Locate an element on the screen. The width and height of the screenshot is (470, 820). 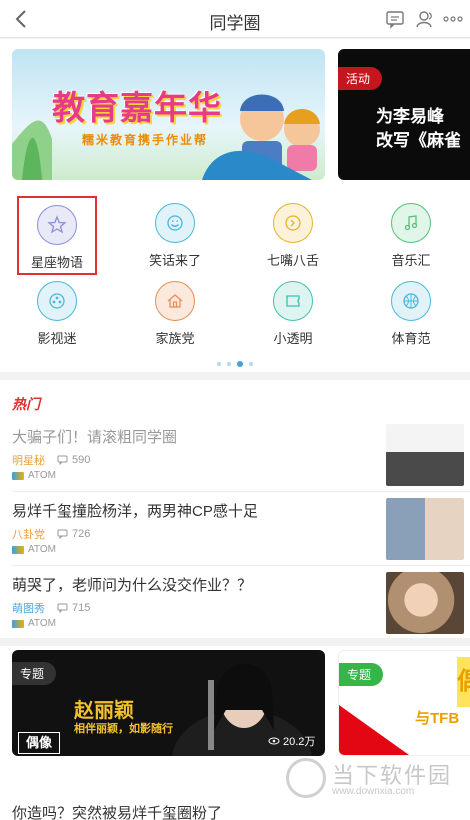
banner-subline: 糯米教育携手作业帮 is located at coordinates (145, 140).